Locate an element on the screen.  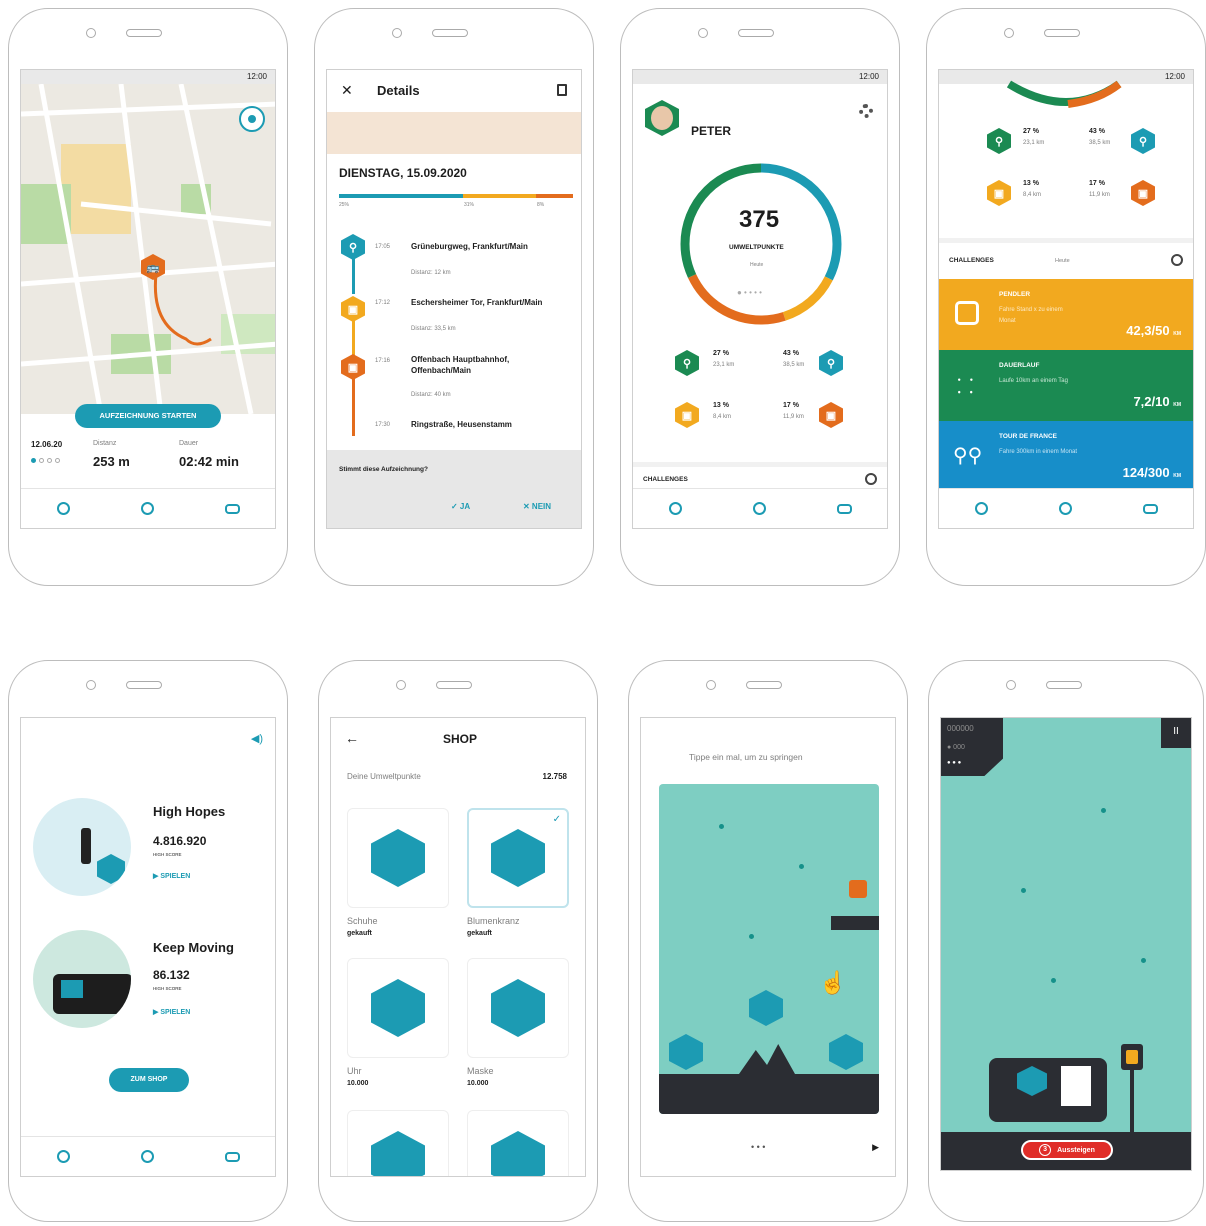
exit-label: Aussteigen is located at coordinates (1076, 1150).